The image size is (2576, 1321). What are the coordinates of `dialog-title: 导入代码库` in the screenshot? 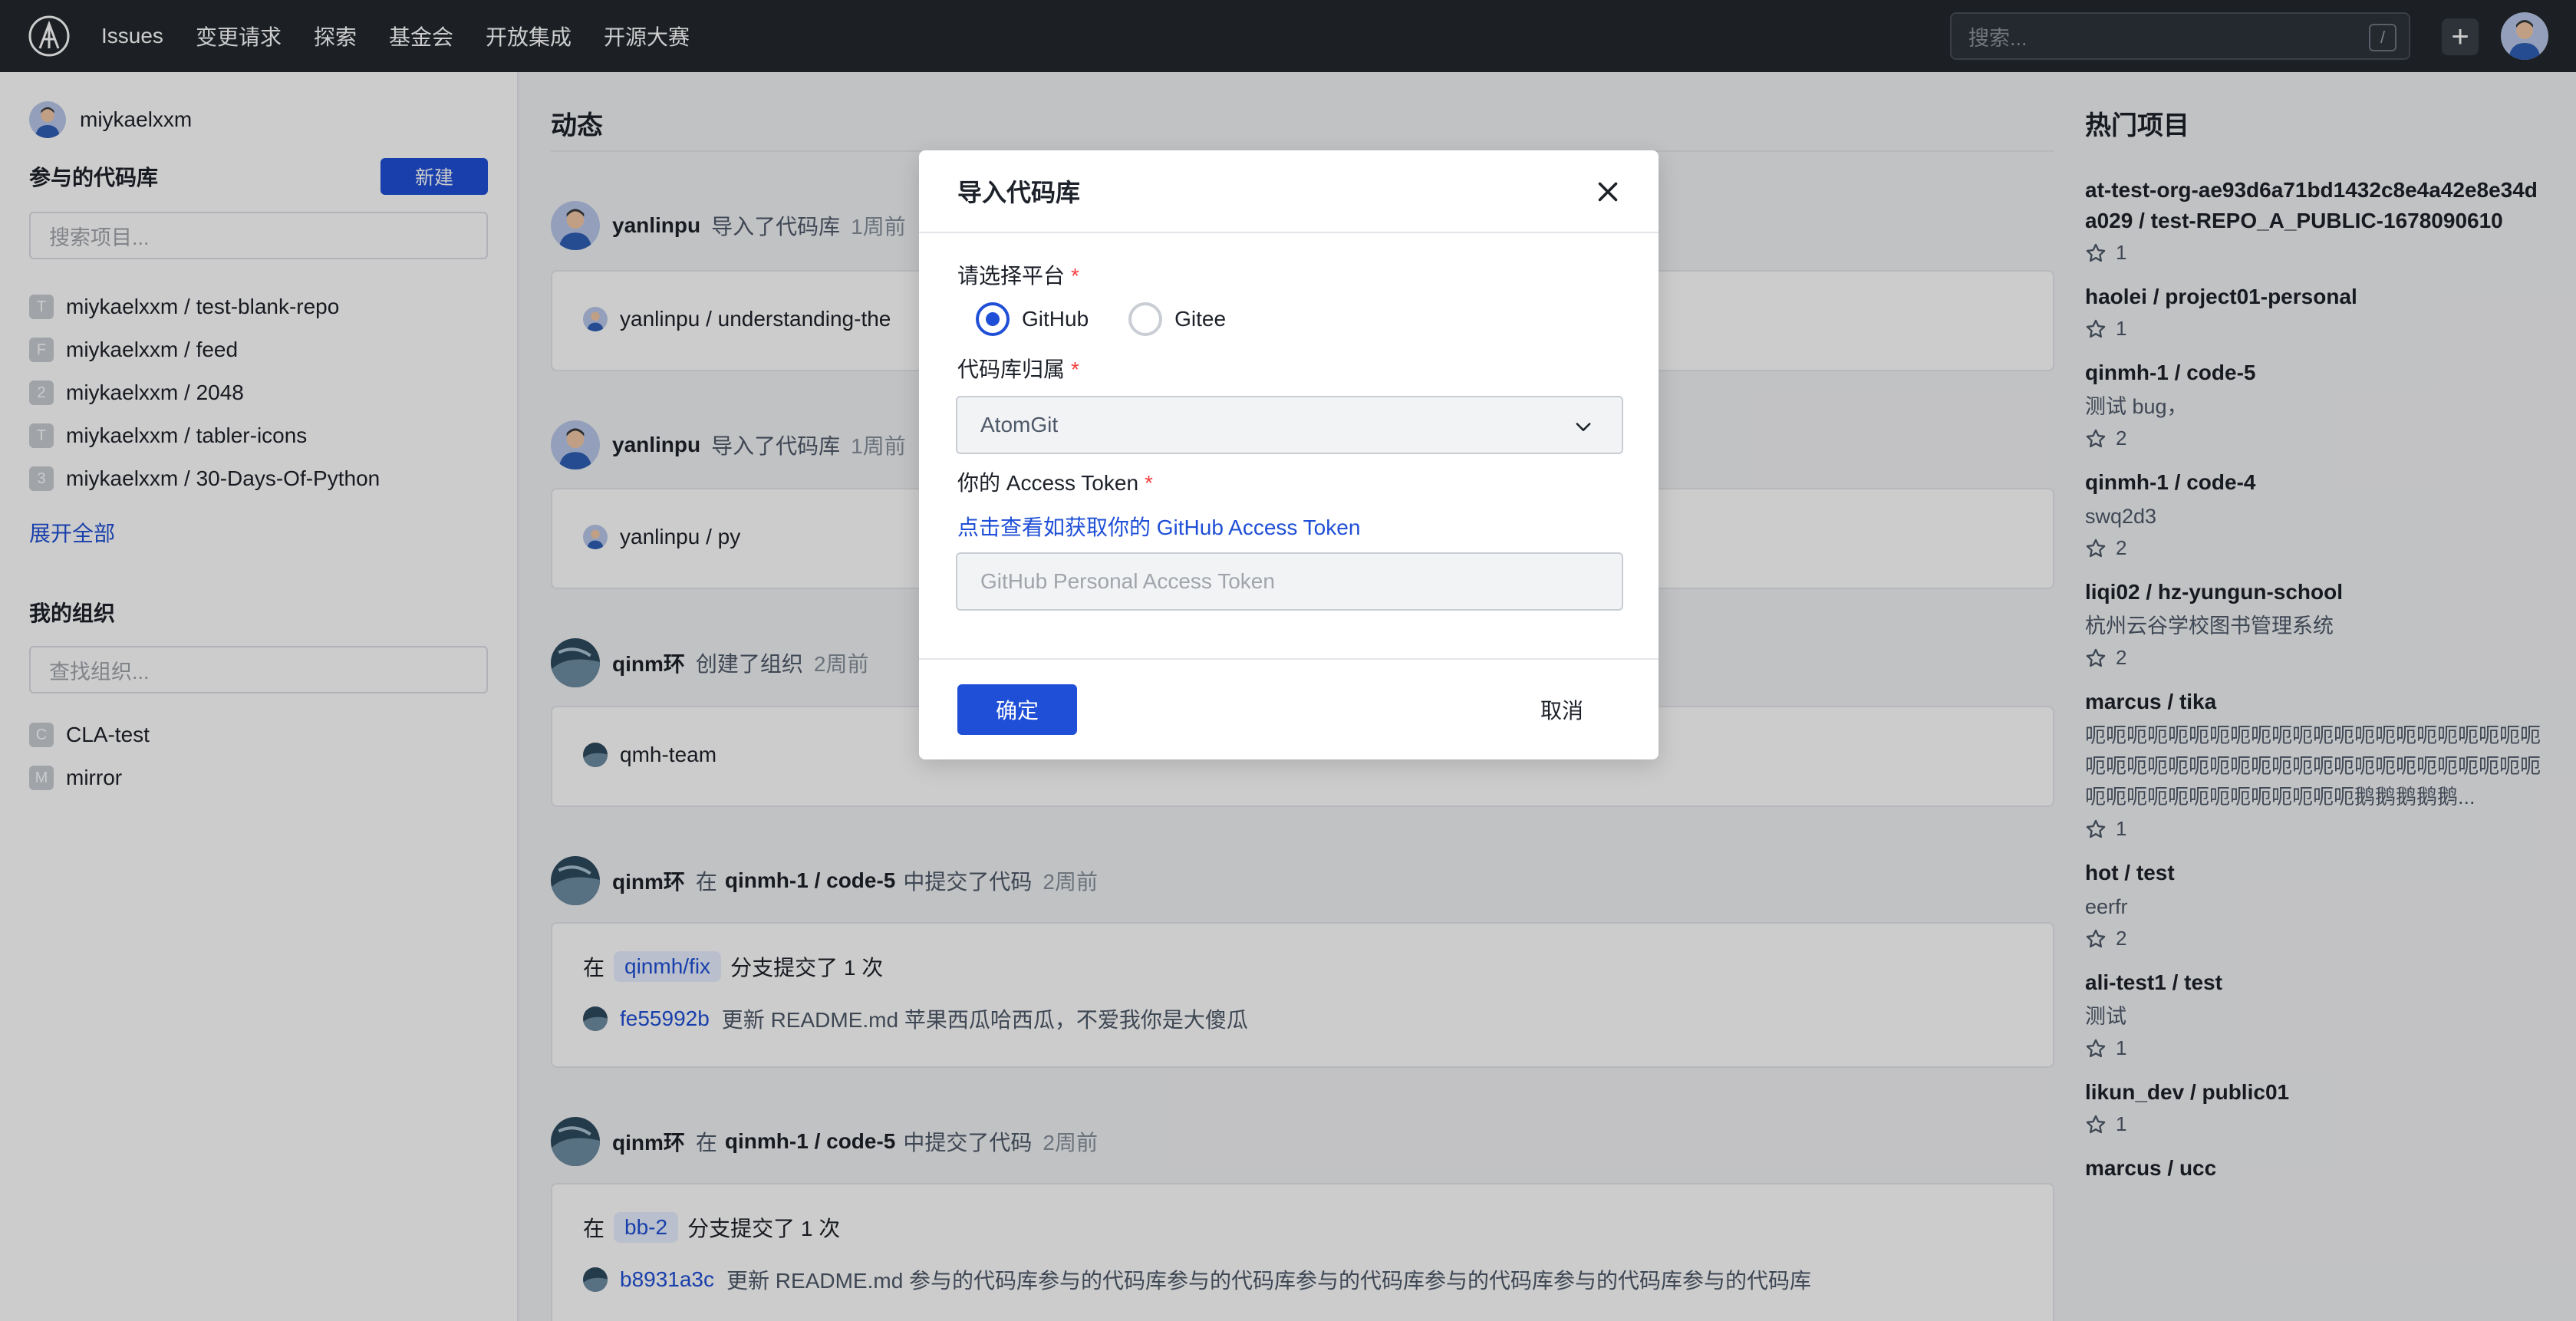 It's located at (1019, 193).